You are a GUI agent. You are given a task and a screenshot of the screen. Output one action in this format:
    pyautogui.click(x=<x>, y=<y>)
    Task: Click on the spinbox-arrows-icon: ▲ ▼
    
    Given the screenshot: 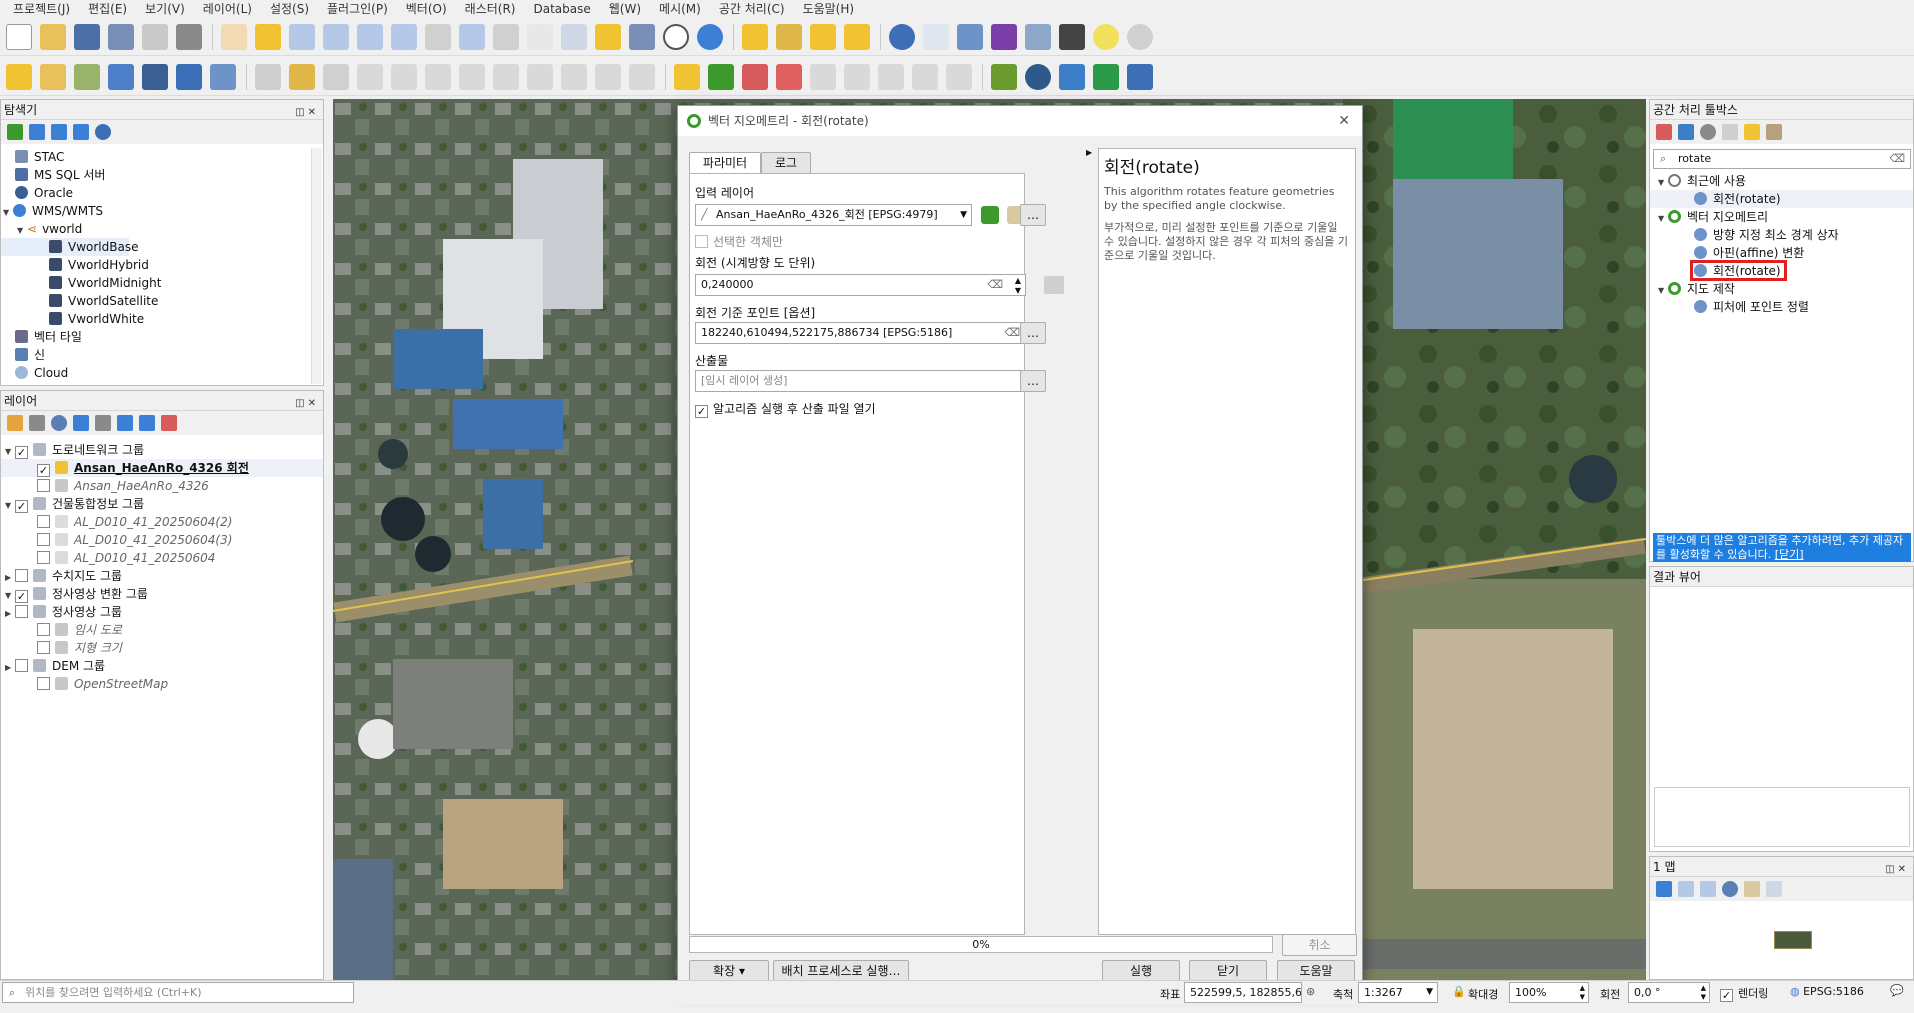 What is the action you would take?
    pyautogui.click(x=1018, y=285)
    